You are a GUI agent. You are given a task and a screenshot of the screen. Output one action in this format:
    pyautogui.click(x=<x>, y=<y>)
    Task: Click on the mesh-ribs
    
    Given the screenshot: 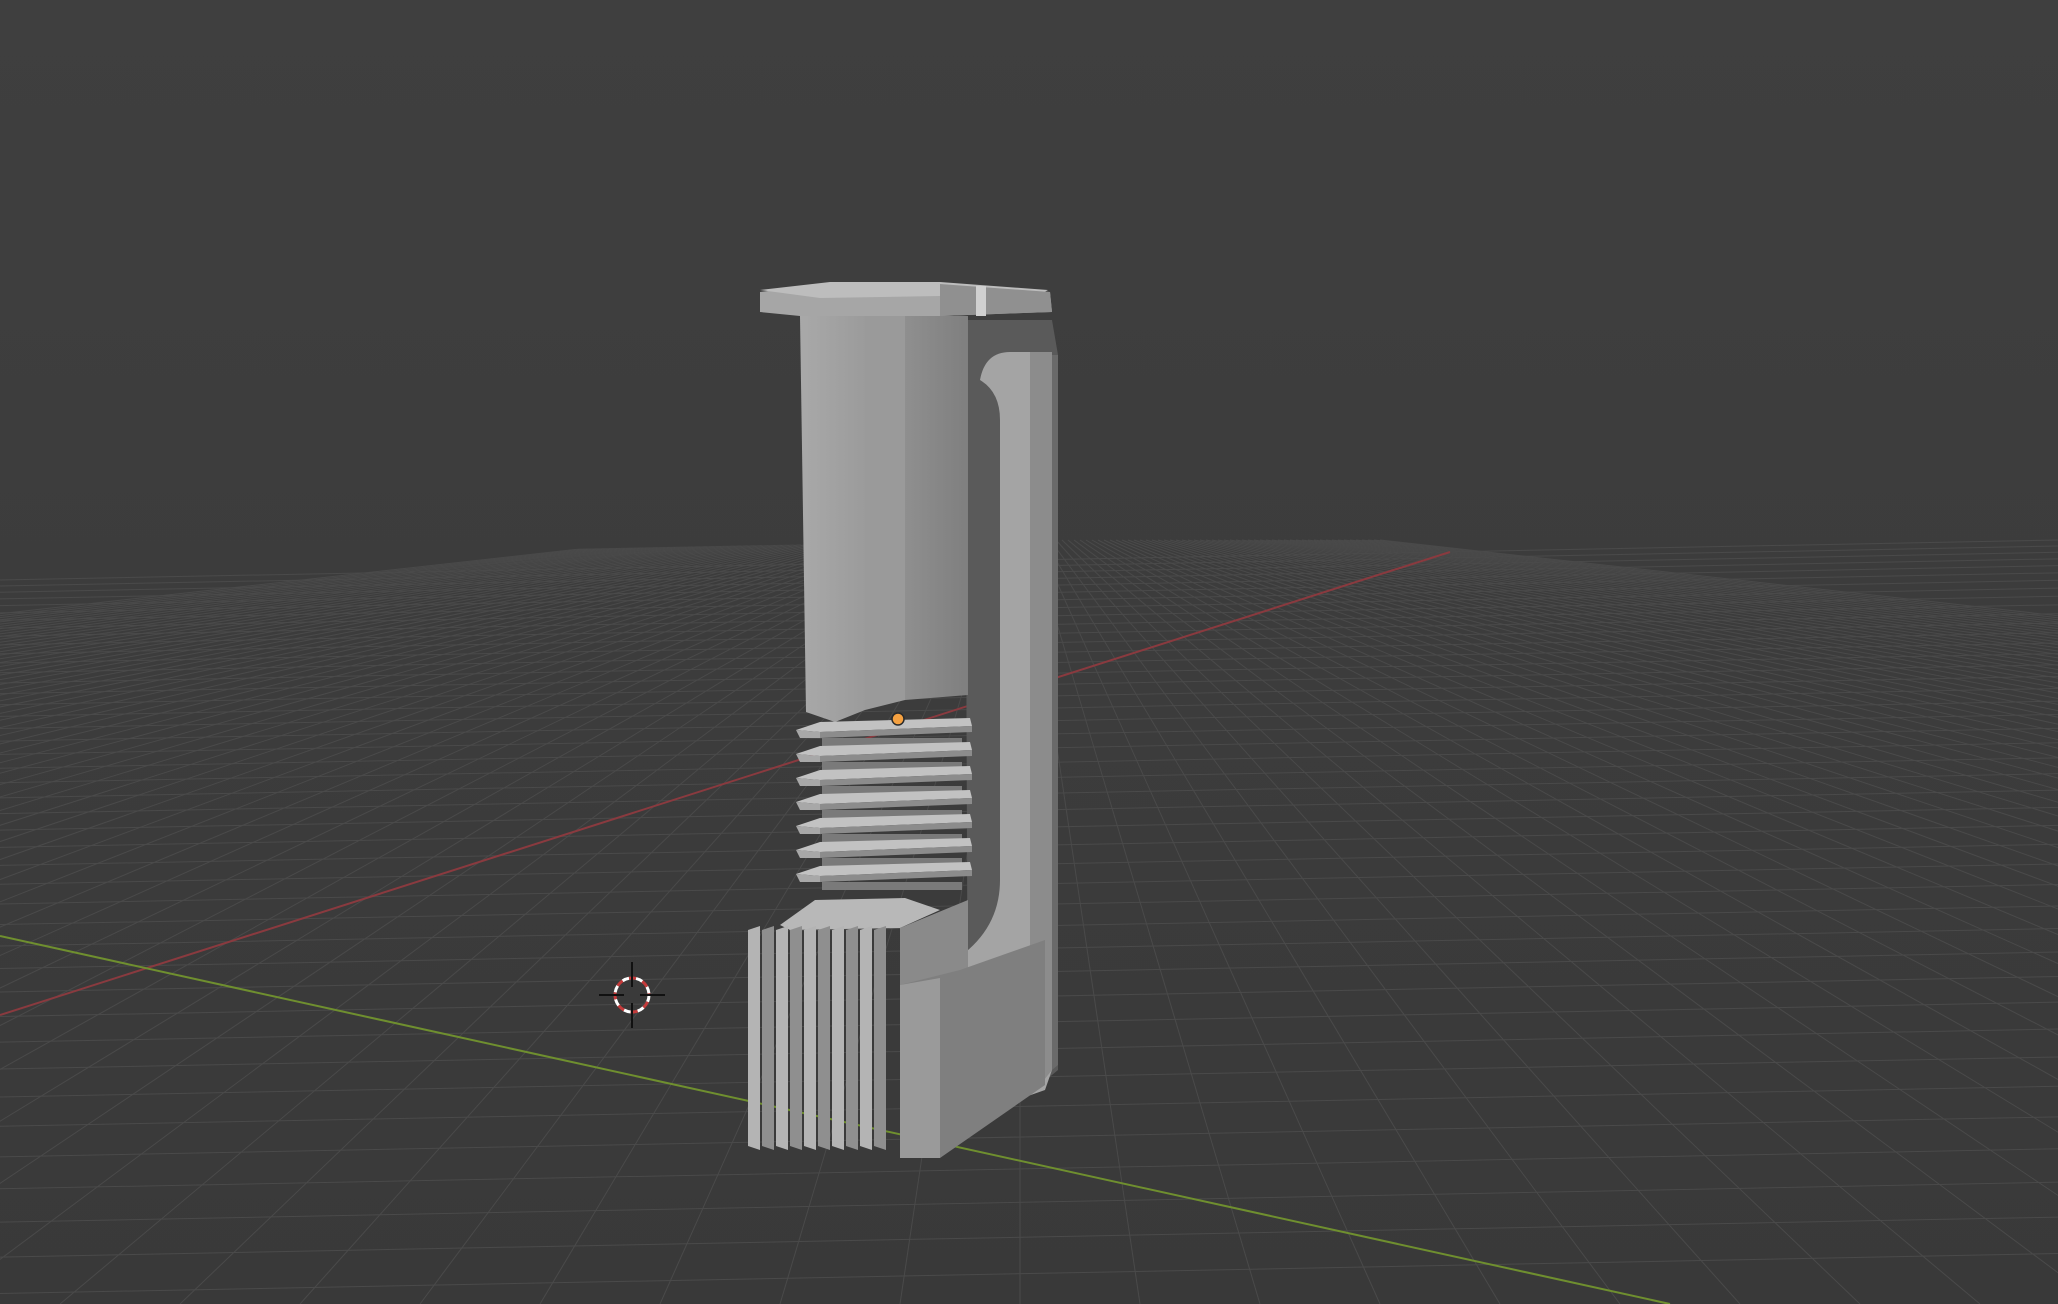 What is the action you would take?
    pyautogui.click(x=884, y=804)
    